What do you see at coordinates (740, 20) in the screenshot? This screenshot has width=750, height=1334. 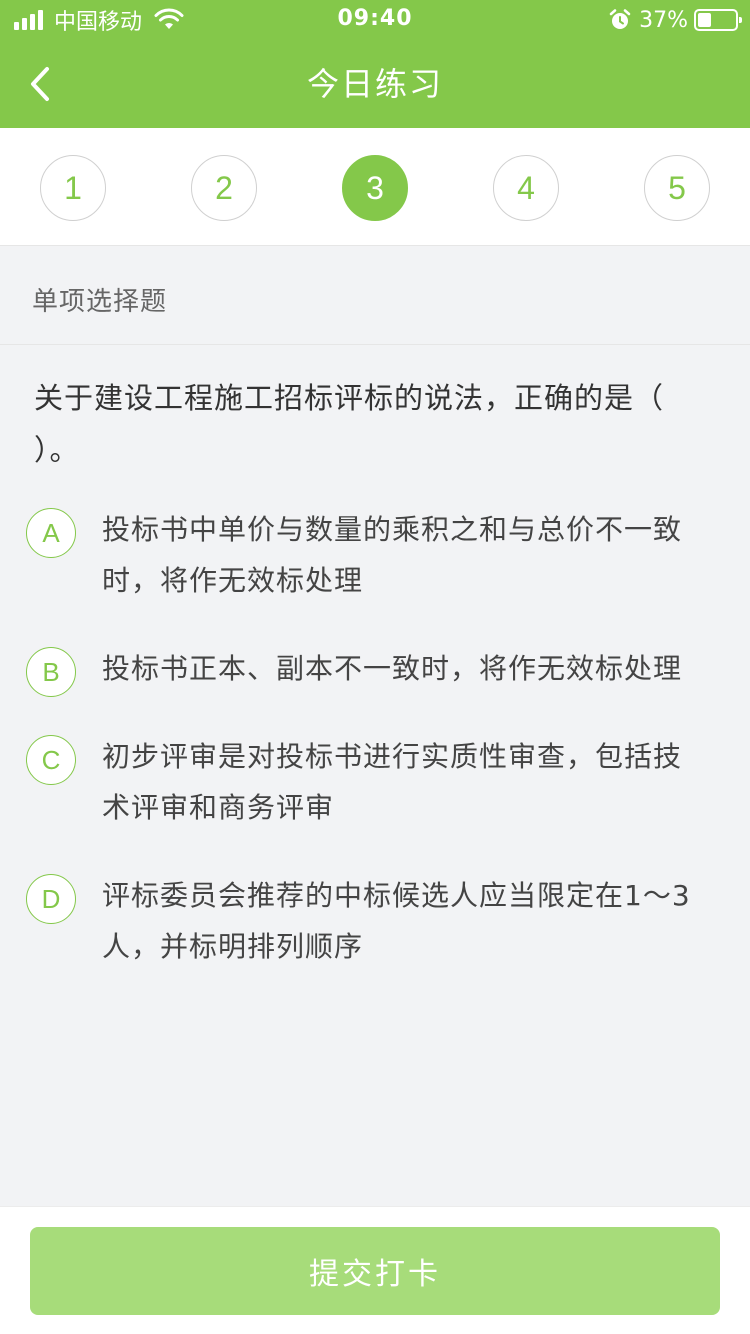 I see `battery-tip` at bounding box center [740, 20].